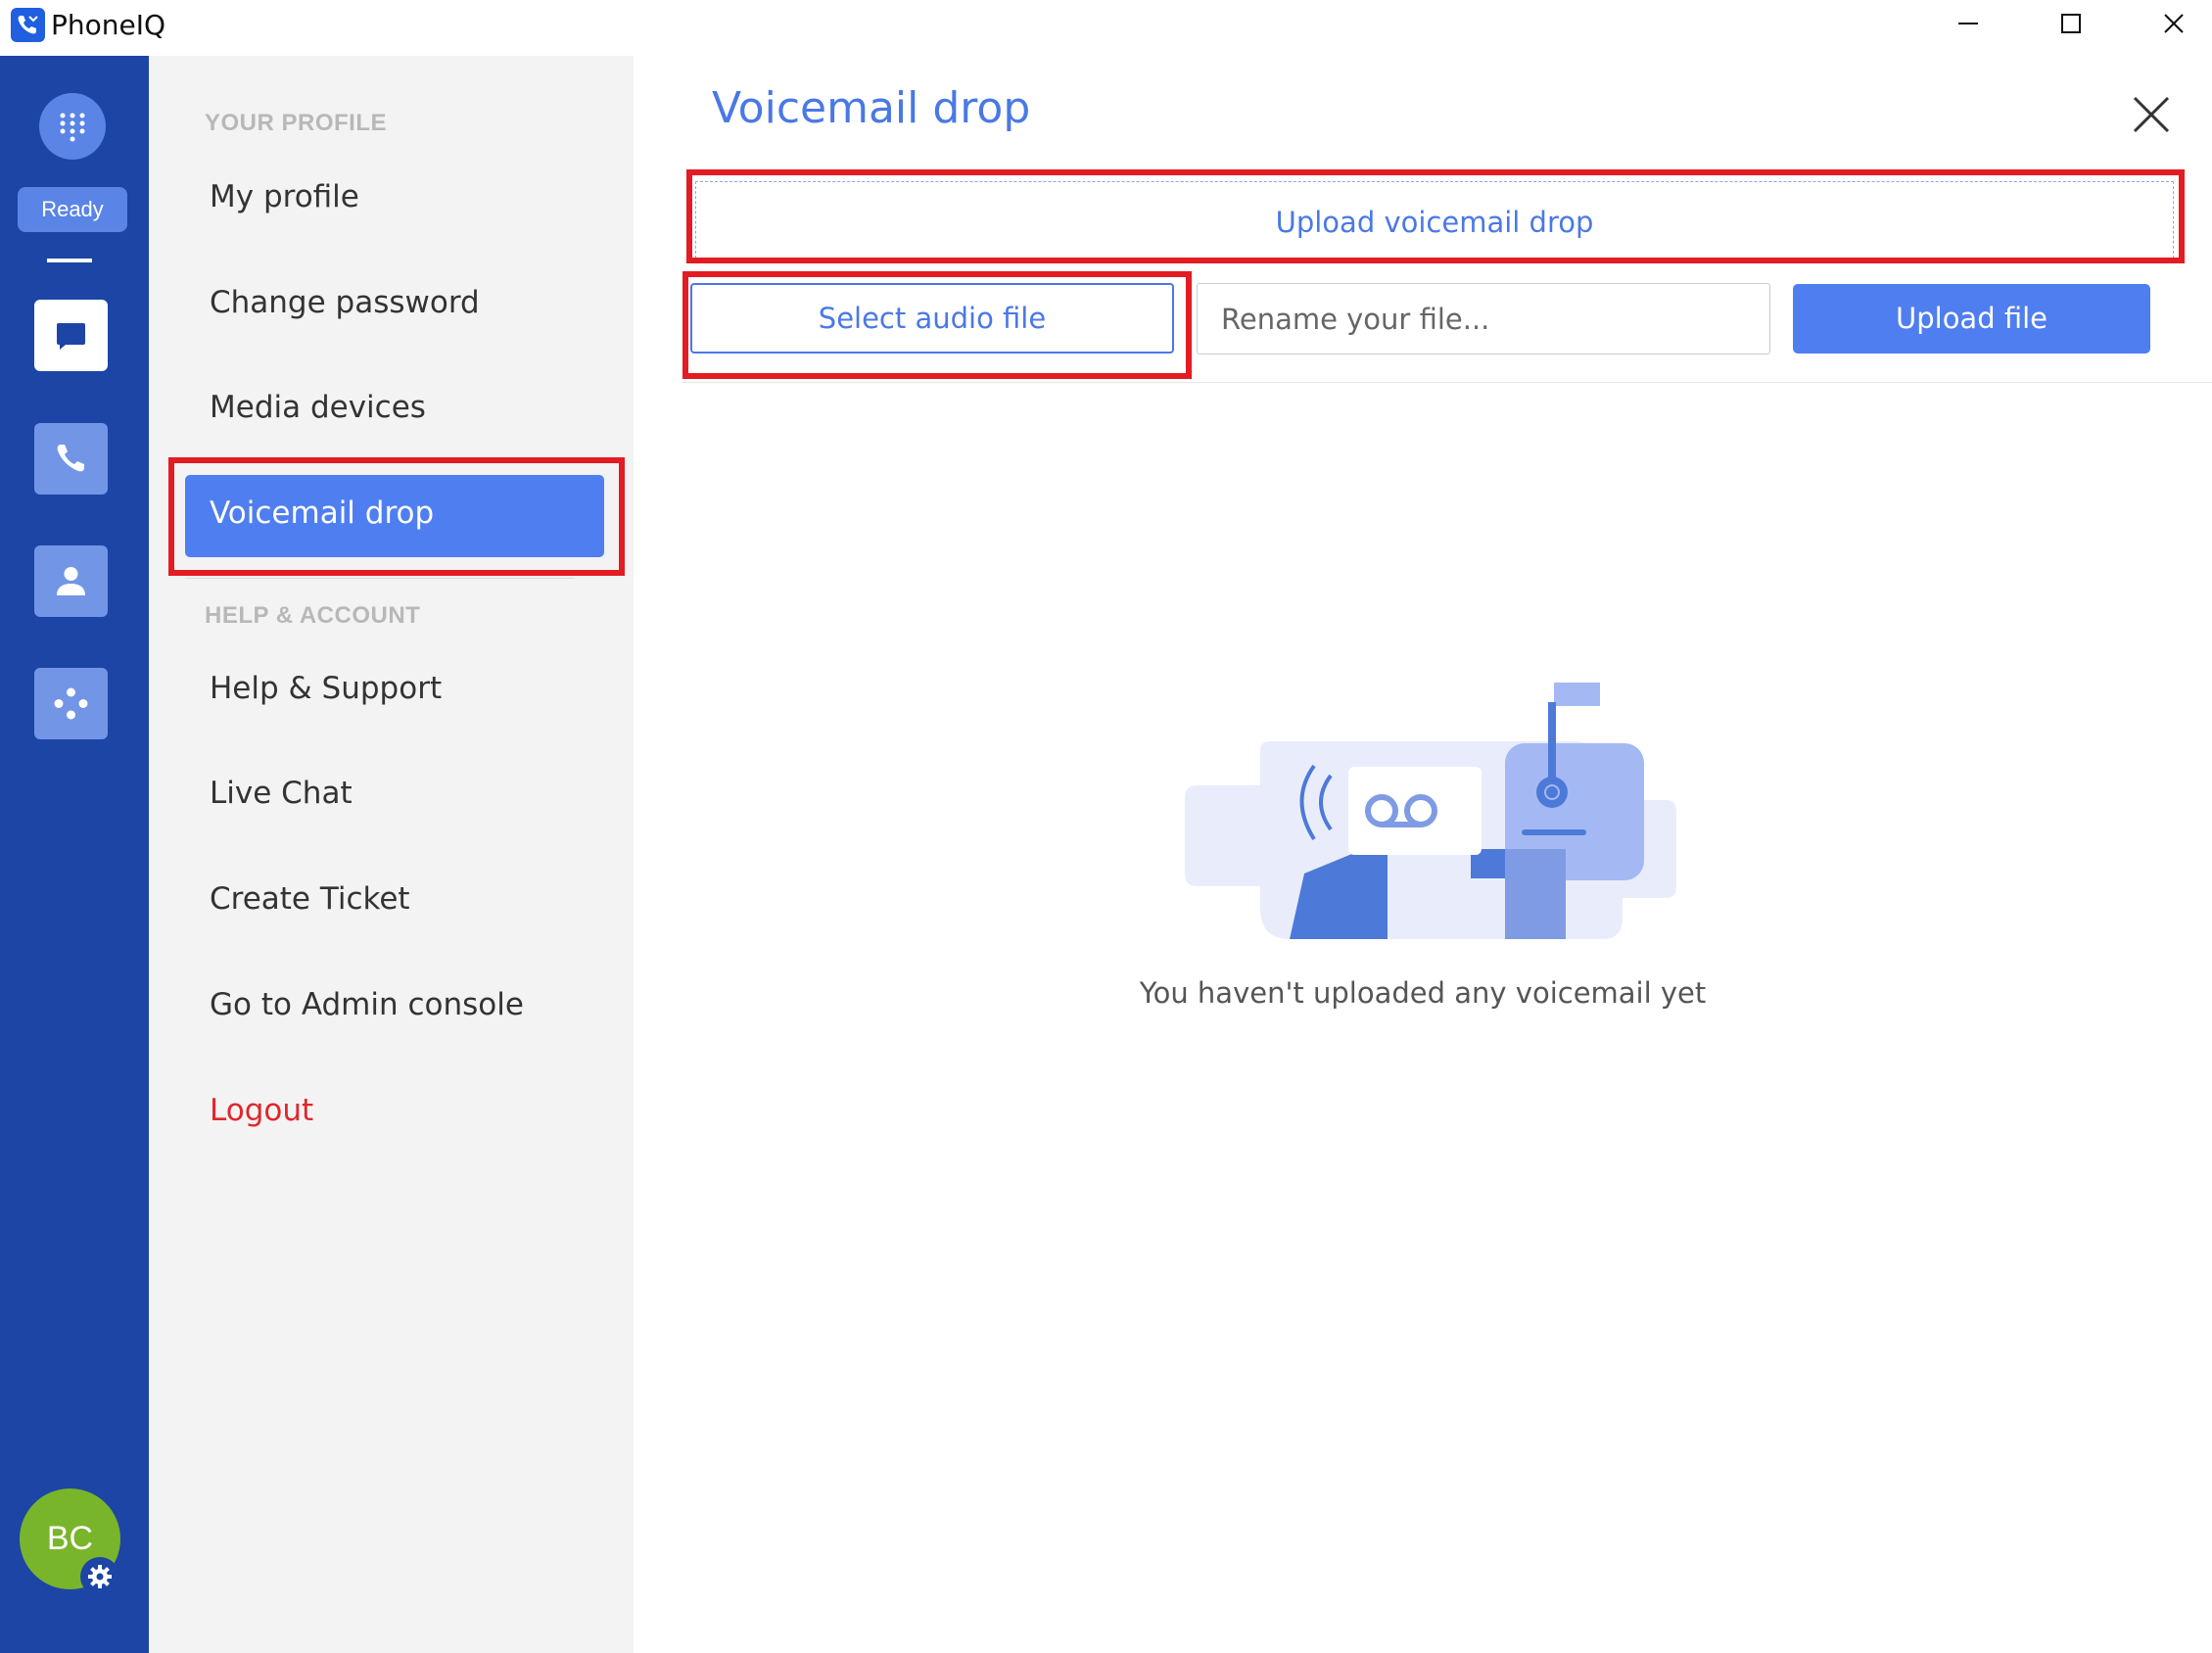 The height and width of the screenshot is (1653, 2212). Describe the element at coordinates (1106, 28) in the screenshot. I see `title-bar: PhoneIQ` at that location.